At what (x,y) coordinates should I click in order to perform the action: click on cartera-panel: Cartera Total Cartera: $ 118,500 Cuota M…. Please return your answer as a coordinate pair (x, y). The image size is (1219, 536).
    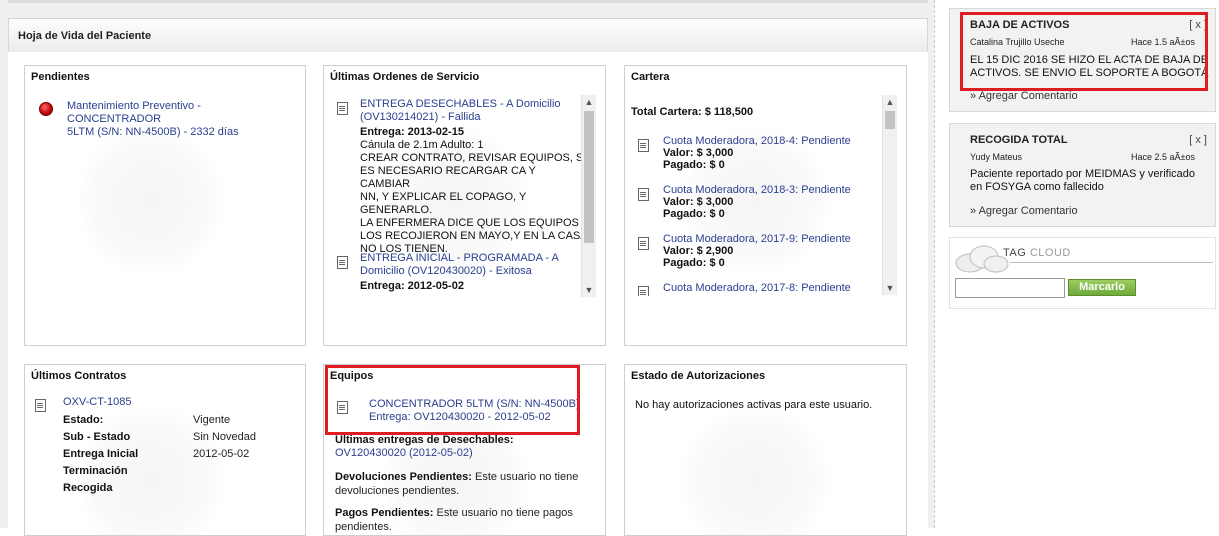
    Looking at the image, I should click on (765, 205).